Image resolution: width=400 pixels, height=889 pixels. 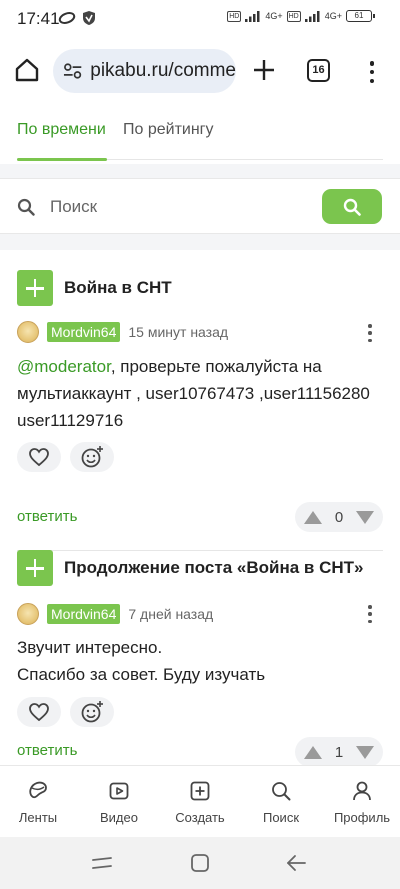 What do you see at coordinates (178, 332) in the screenshot?
I see `comment-time: 15 минут назад` at bounding box center [178, 332].